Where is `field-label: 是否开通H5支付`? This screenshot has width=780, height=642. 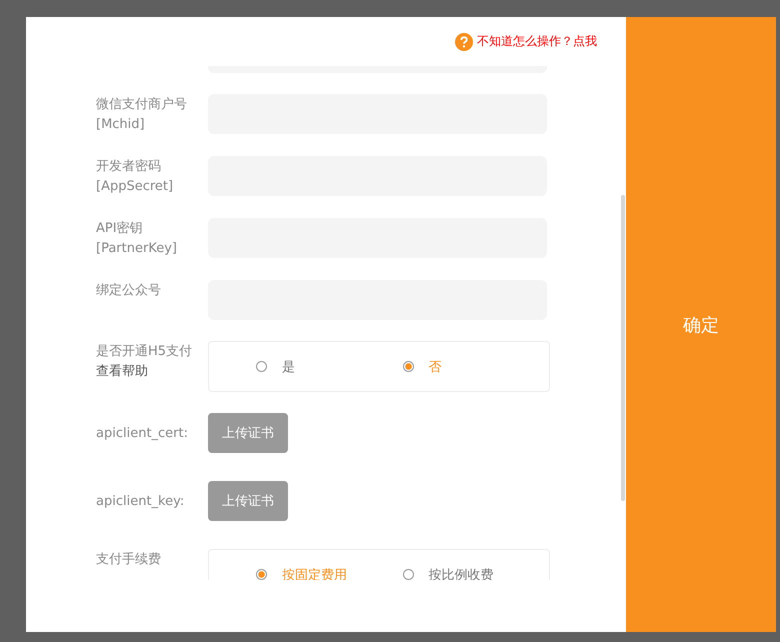 field-label: 是否开通H5支付 is located at coordinates (145, 352).